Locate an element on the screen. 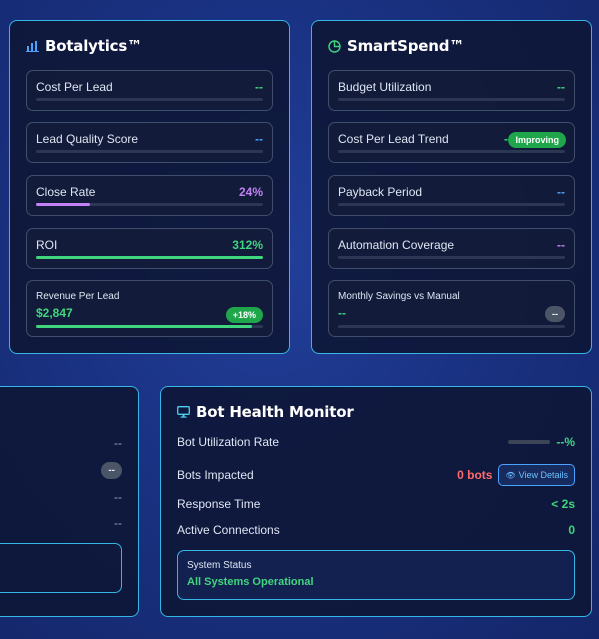 This screenshot has width=599, height=639. utilization-bar is located at coordinates (529, 442).